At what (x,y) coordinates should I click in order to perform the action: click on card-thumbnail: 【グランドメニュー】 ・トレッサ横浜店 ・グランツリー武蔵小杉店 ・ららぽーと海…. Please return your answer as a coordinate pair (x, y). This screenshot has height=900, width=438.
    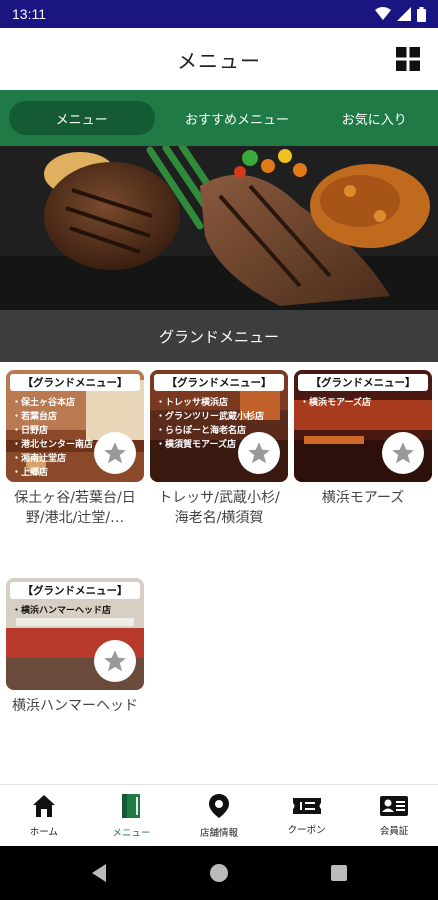
    Looking at the image, I should click on (219, 426).